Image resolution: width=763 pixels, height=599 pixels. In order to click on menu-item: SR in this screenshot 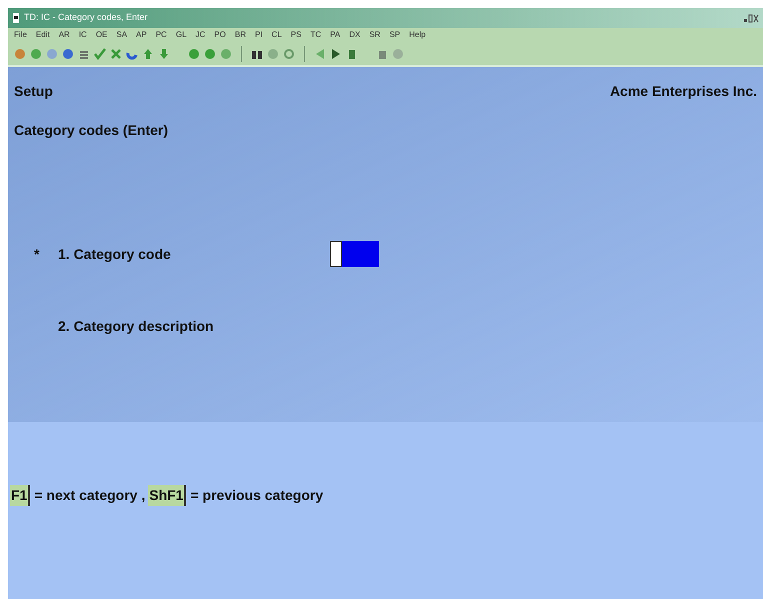, I will do `click(374, 35)`.